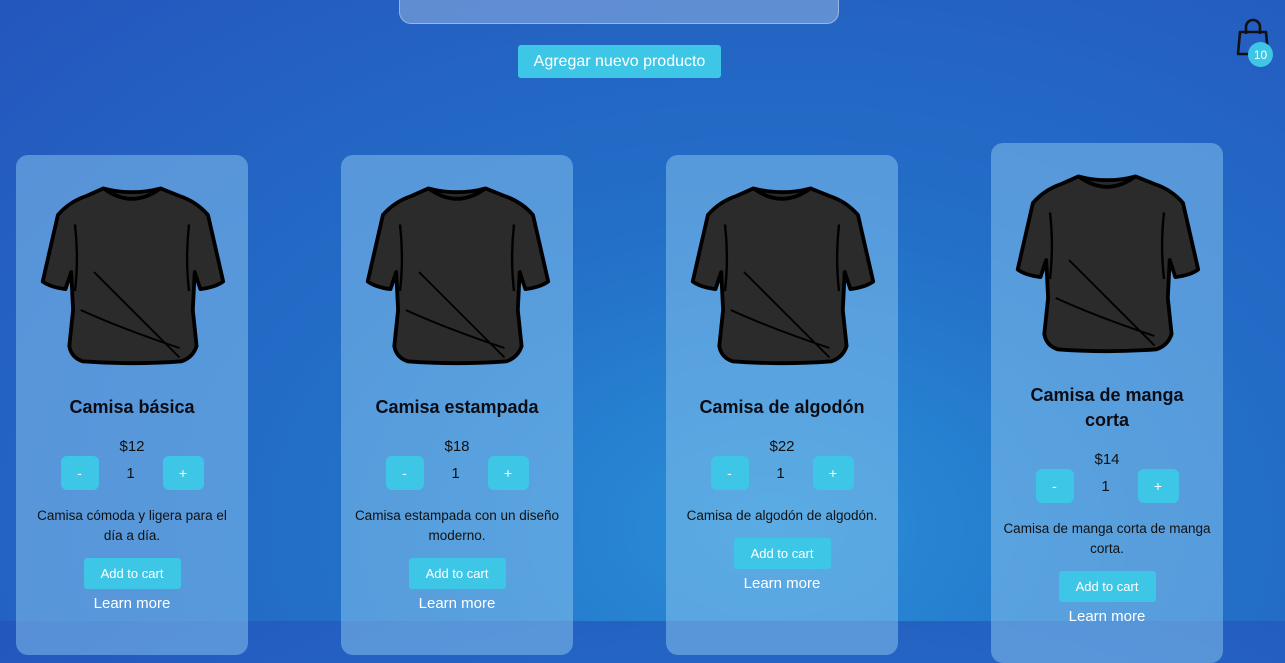 This screenshot has height=663, width=1285. I want to click on product-title: Camisa estampada, so click(457, 407).